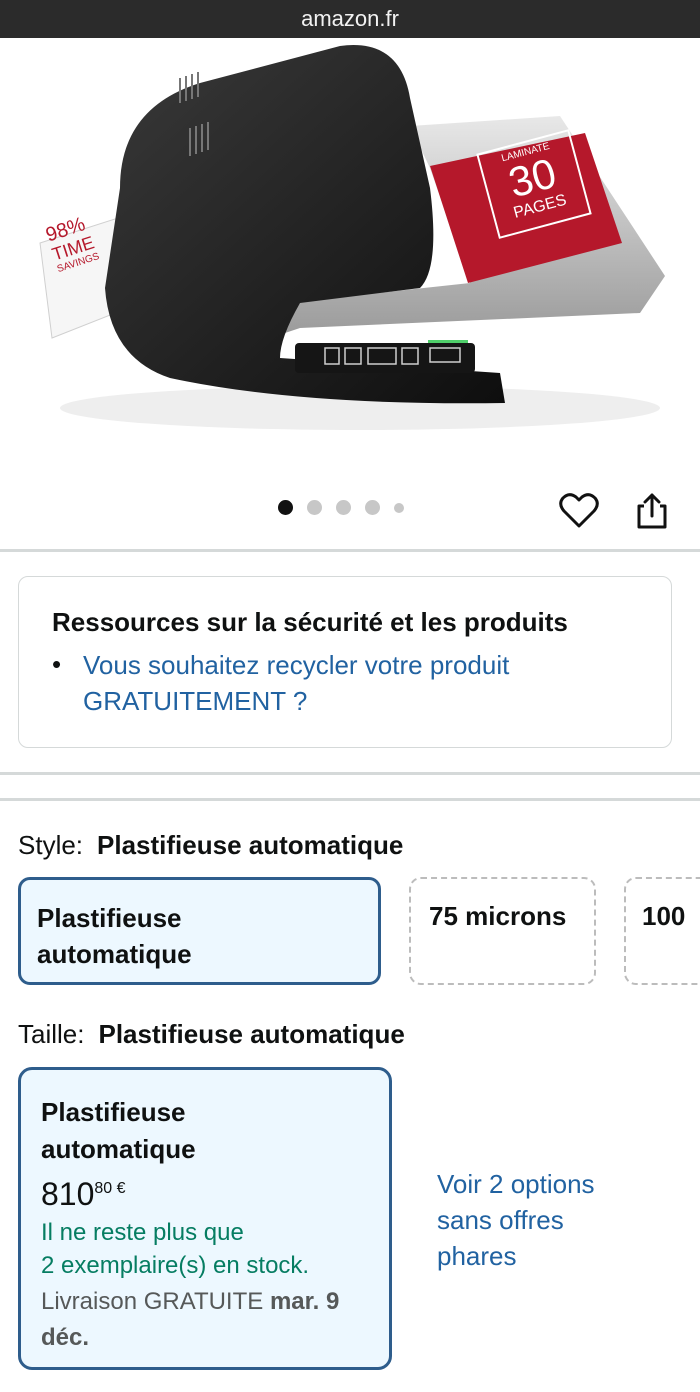  I want to click on share-button, so click(652, 511).